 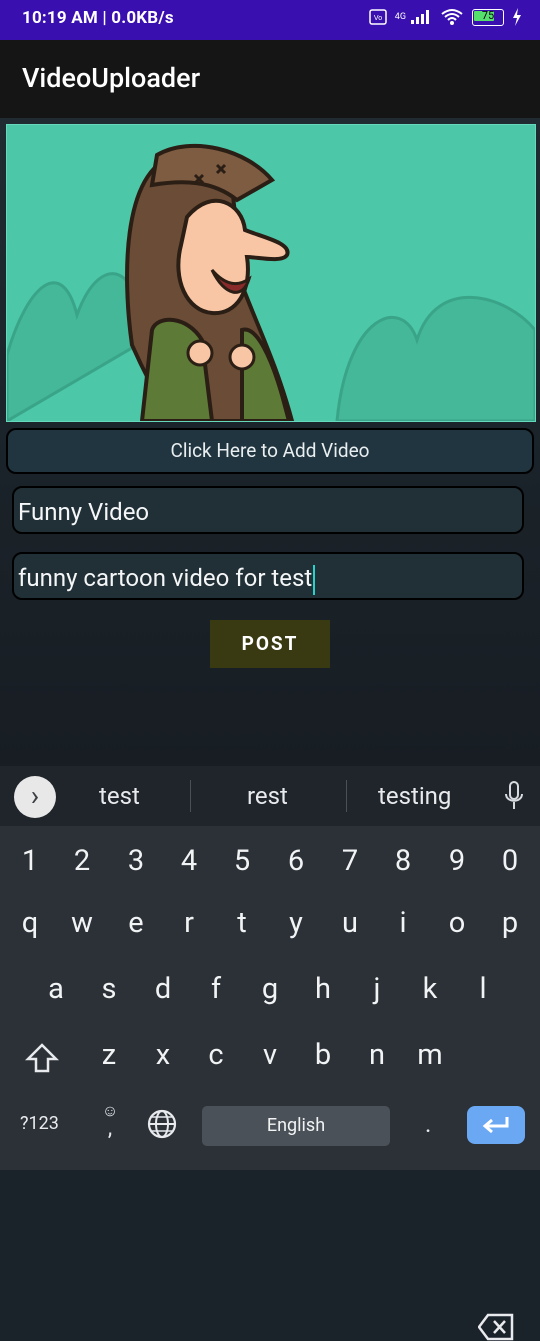 I want to click on battery-level: 75, so click(x=488, y=15).